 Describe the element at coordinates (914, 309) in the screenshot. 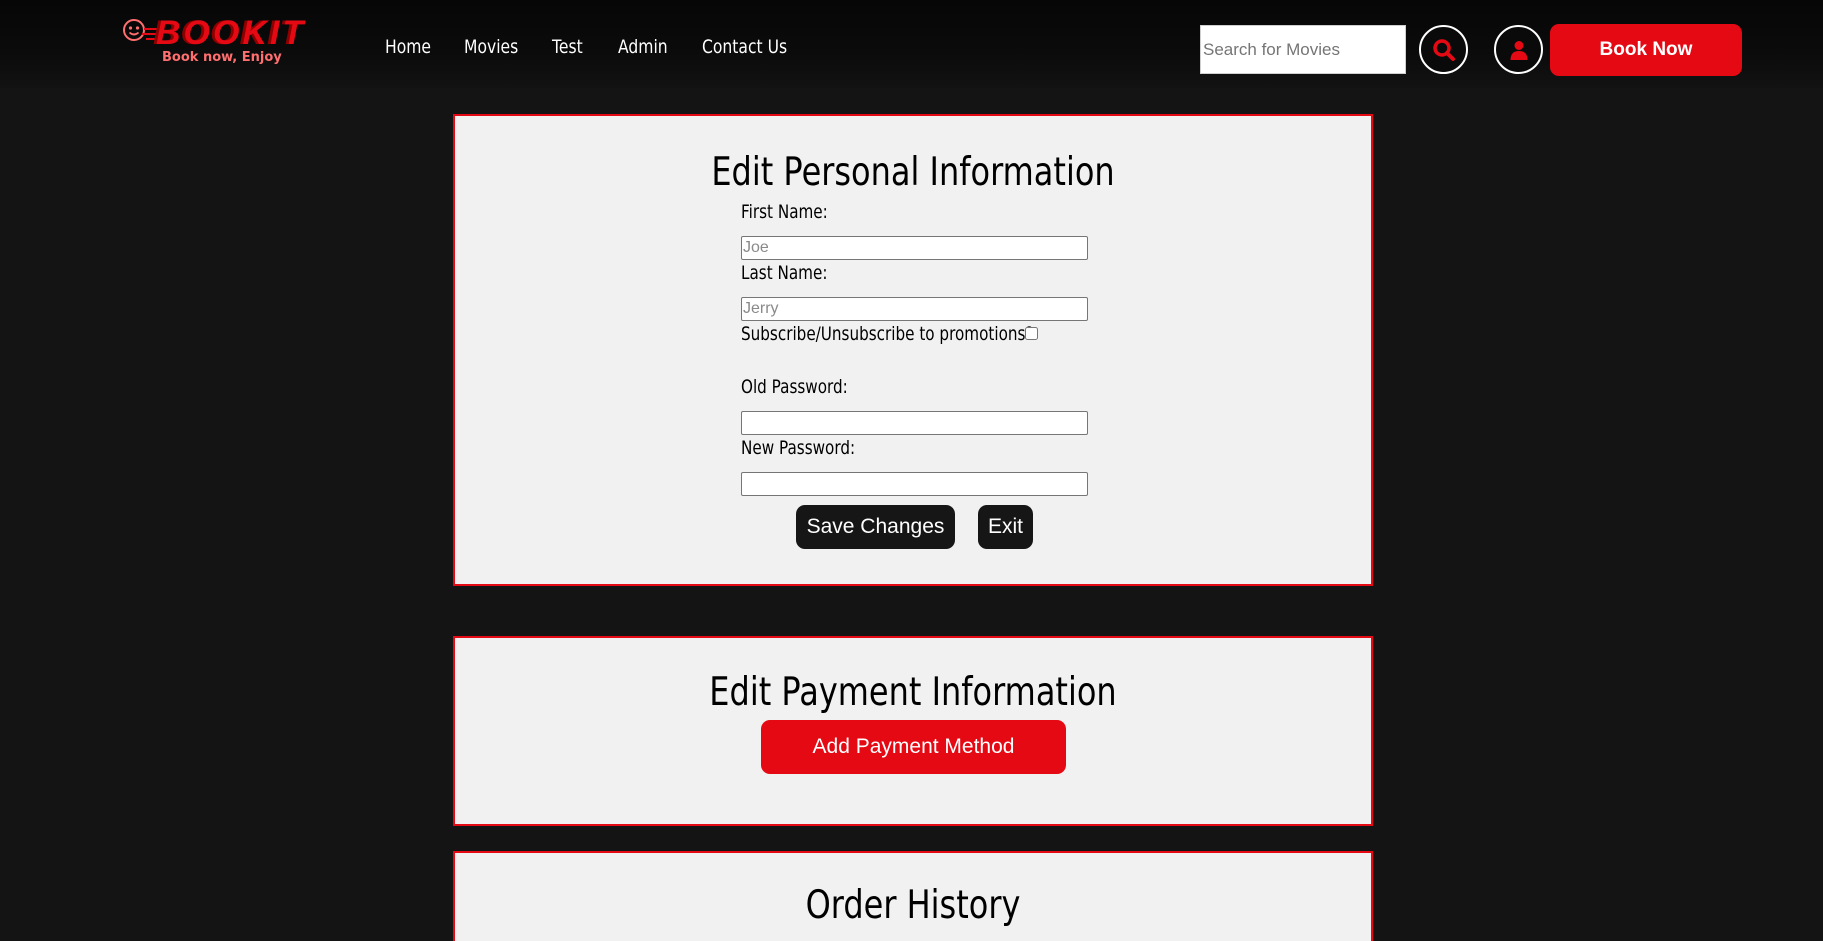

I see `last-name-input` at that location.